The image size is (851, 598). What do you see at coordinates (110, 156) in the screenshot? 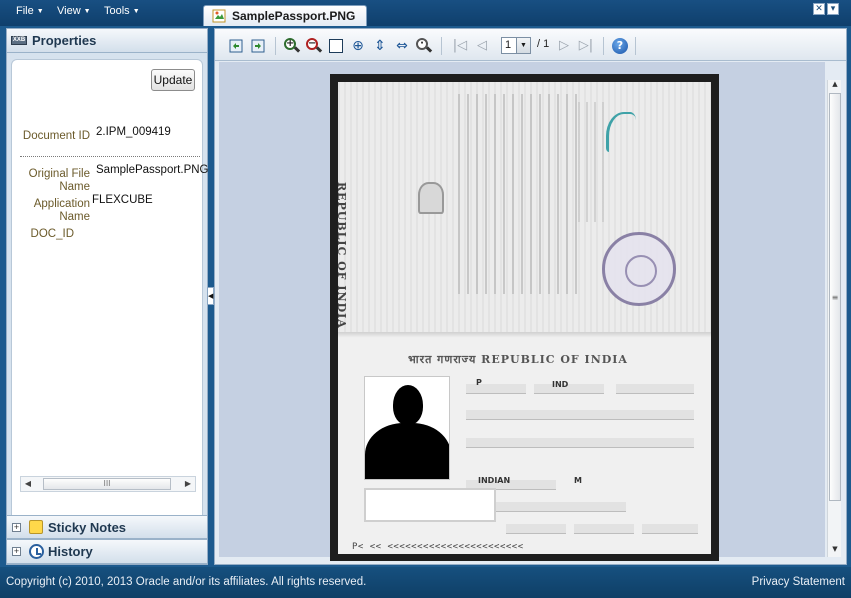
I see `divider` at bounding box center [110, 156].